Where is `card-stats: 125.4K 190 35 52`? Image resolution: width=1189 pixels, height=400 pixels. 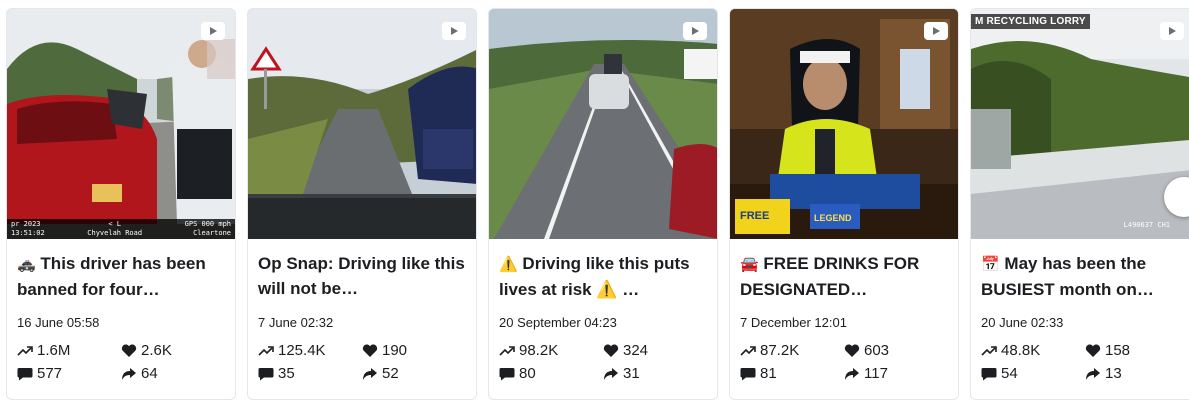 card-stats: 125.4K 190 35 52 is located at coordinates (362, 356).